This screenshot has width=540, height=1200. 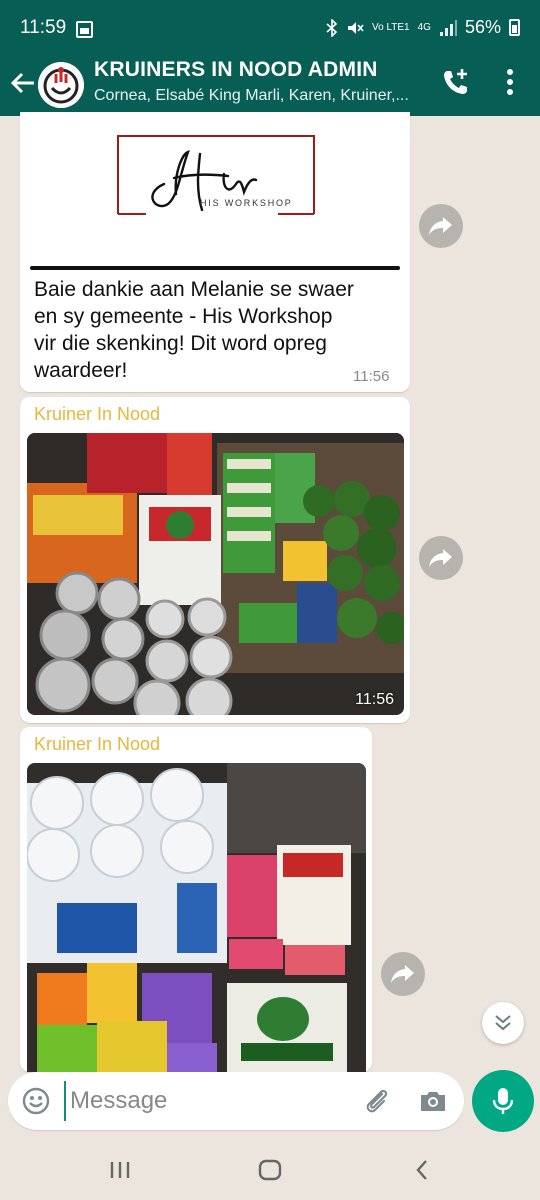 I want to click on attach-icon, so click(x=377, y=1101).